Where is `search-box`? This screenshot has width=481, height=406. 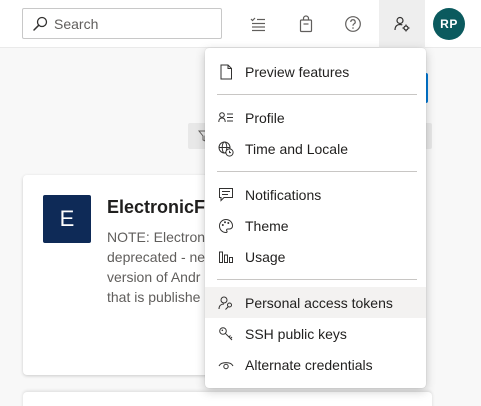
search-box is located at coordinates (122, 23).